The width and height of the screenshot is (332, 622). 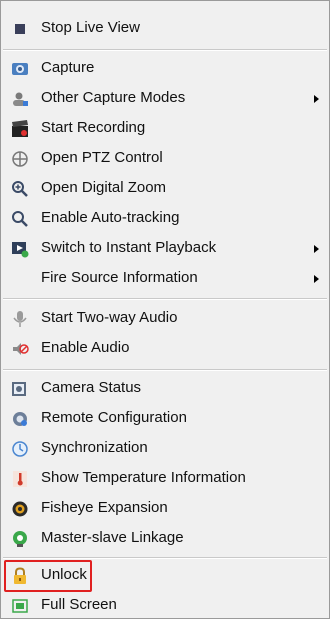 I want to click on menu-item-enable-auto-tracking: Enable Auto-tracking, so click(x=165, y=219).